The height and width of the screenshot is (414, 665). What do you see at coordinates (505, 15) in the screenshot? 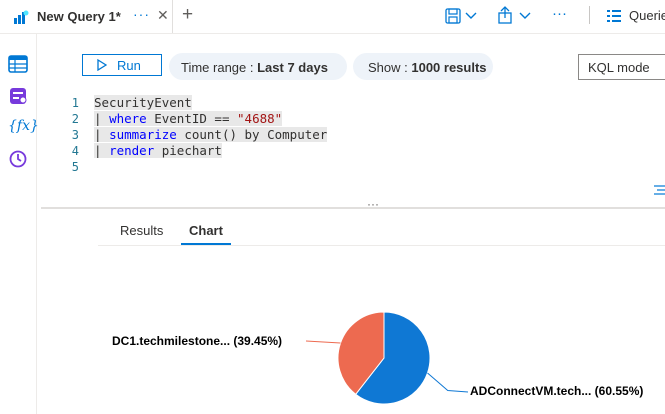
I see `share-icon` at bounding box center [505, 15].